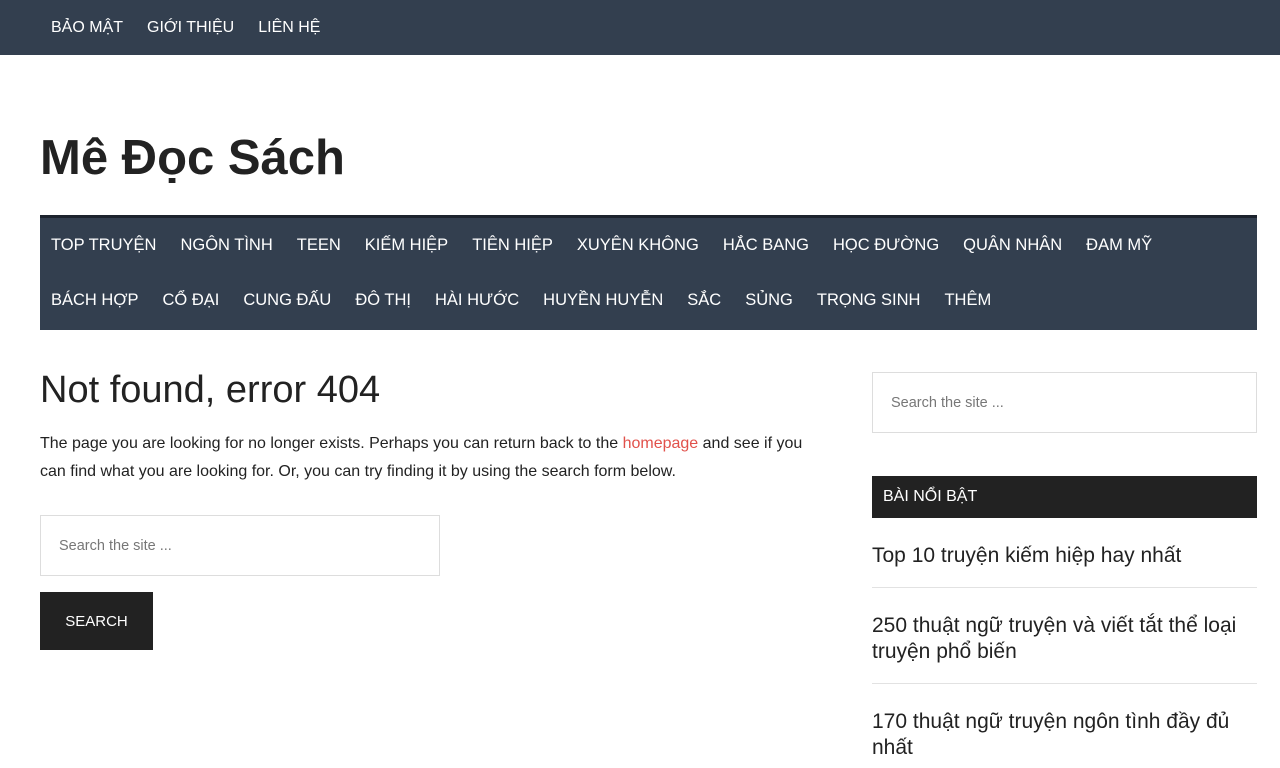 This screenshot has width=1280, height=768. Describe the element at coordinates (384, 300) in the screenshot. I see `nav-item-do-thi: ĐÔ THỊ` at that location.